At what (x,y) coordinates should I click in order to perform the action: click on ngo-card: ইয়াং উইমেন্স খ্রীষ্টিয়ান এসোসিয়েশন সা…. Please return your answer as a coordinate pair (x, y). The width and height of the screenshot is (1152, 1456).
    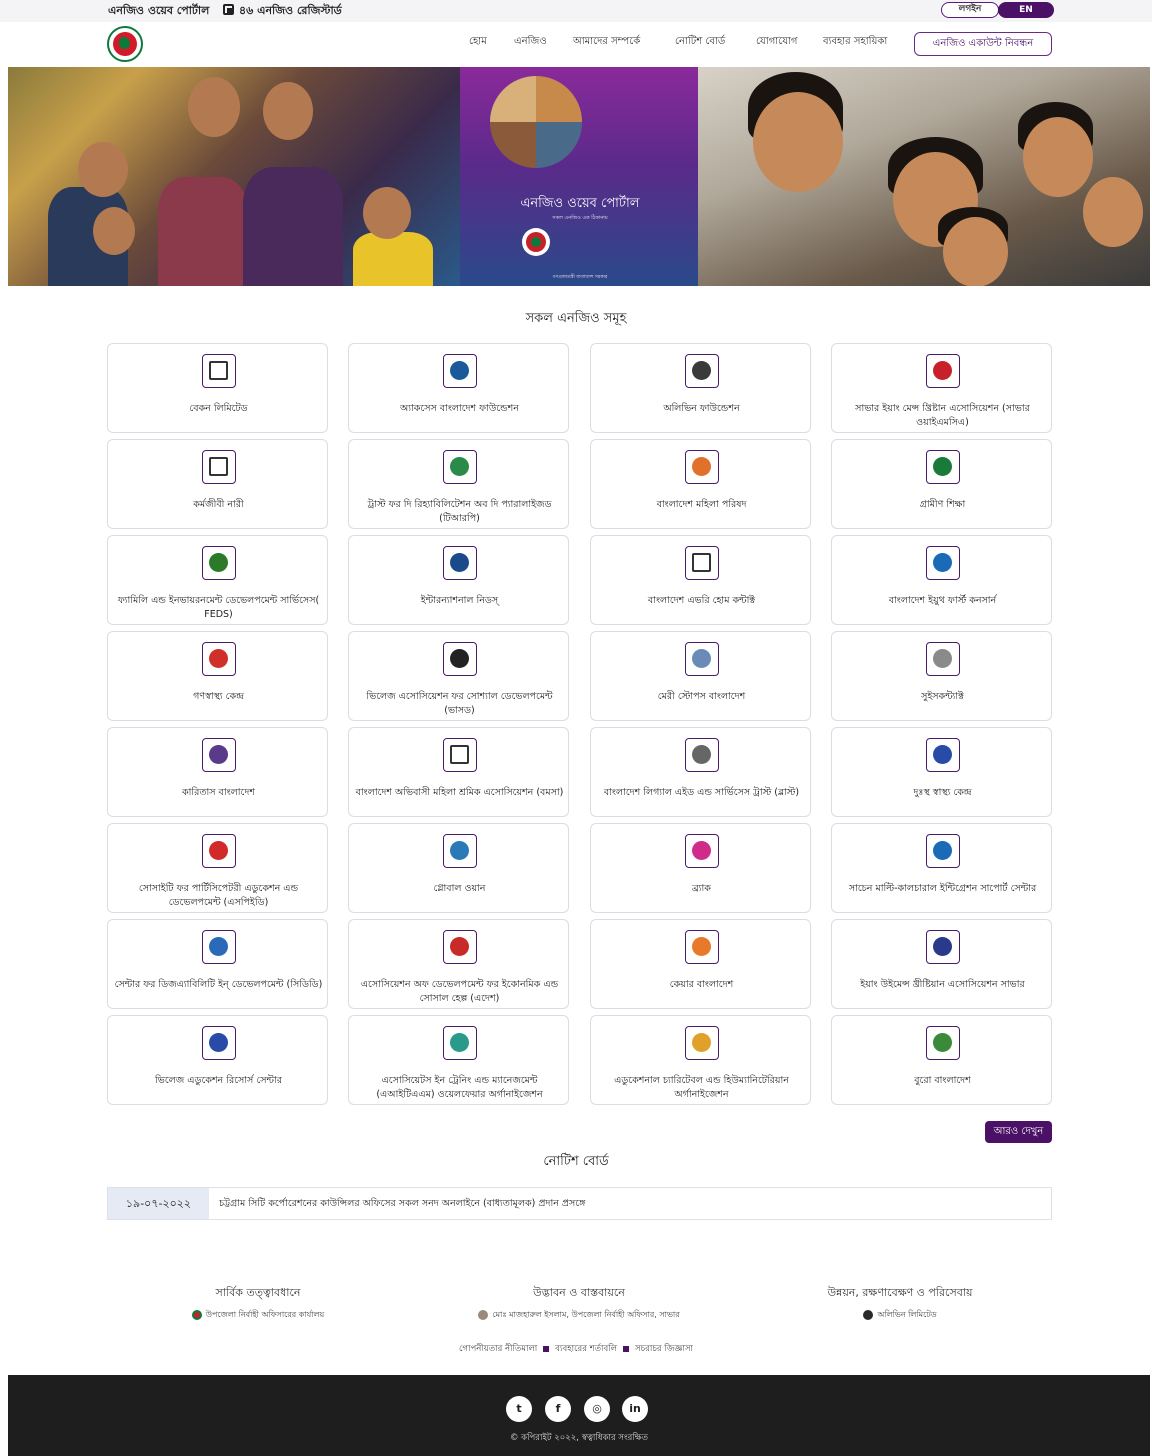
    Looking at the image, I should click on (941, 964).